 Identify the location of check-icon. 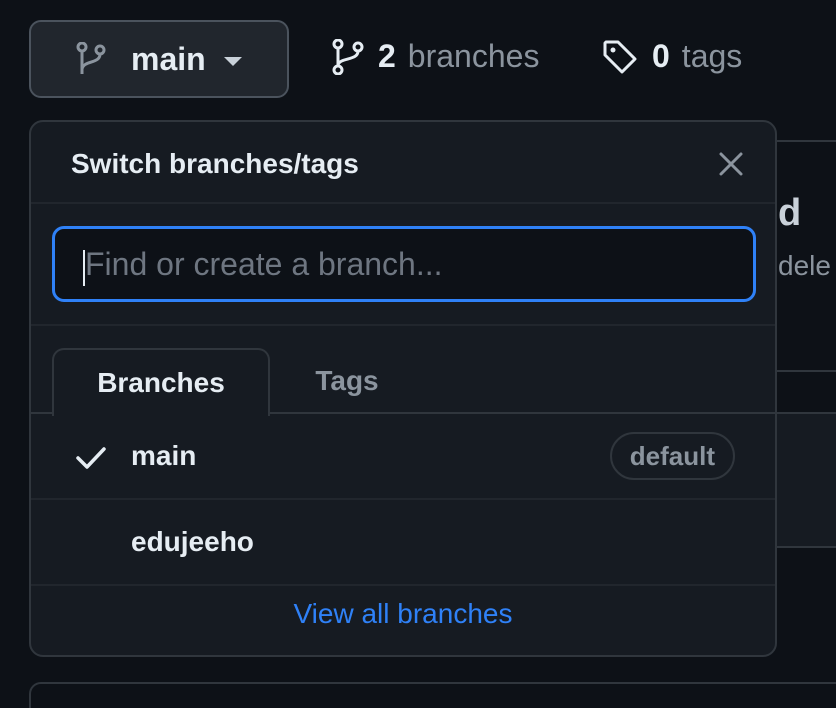
(91, 457).